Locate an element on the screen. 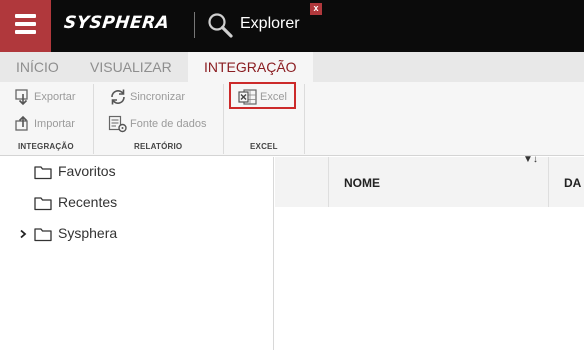 The height and width of the screenshot is (350, 584). export-button: Exportar is located at coordinates (45, 97).